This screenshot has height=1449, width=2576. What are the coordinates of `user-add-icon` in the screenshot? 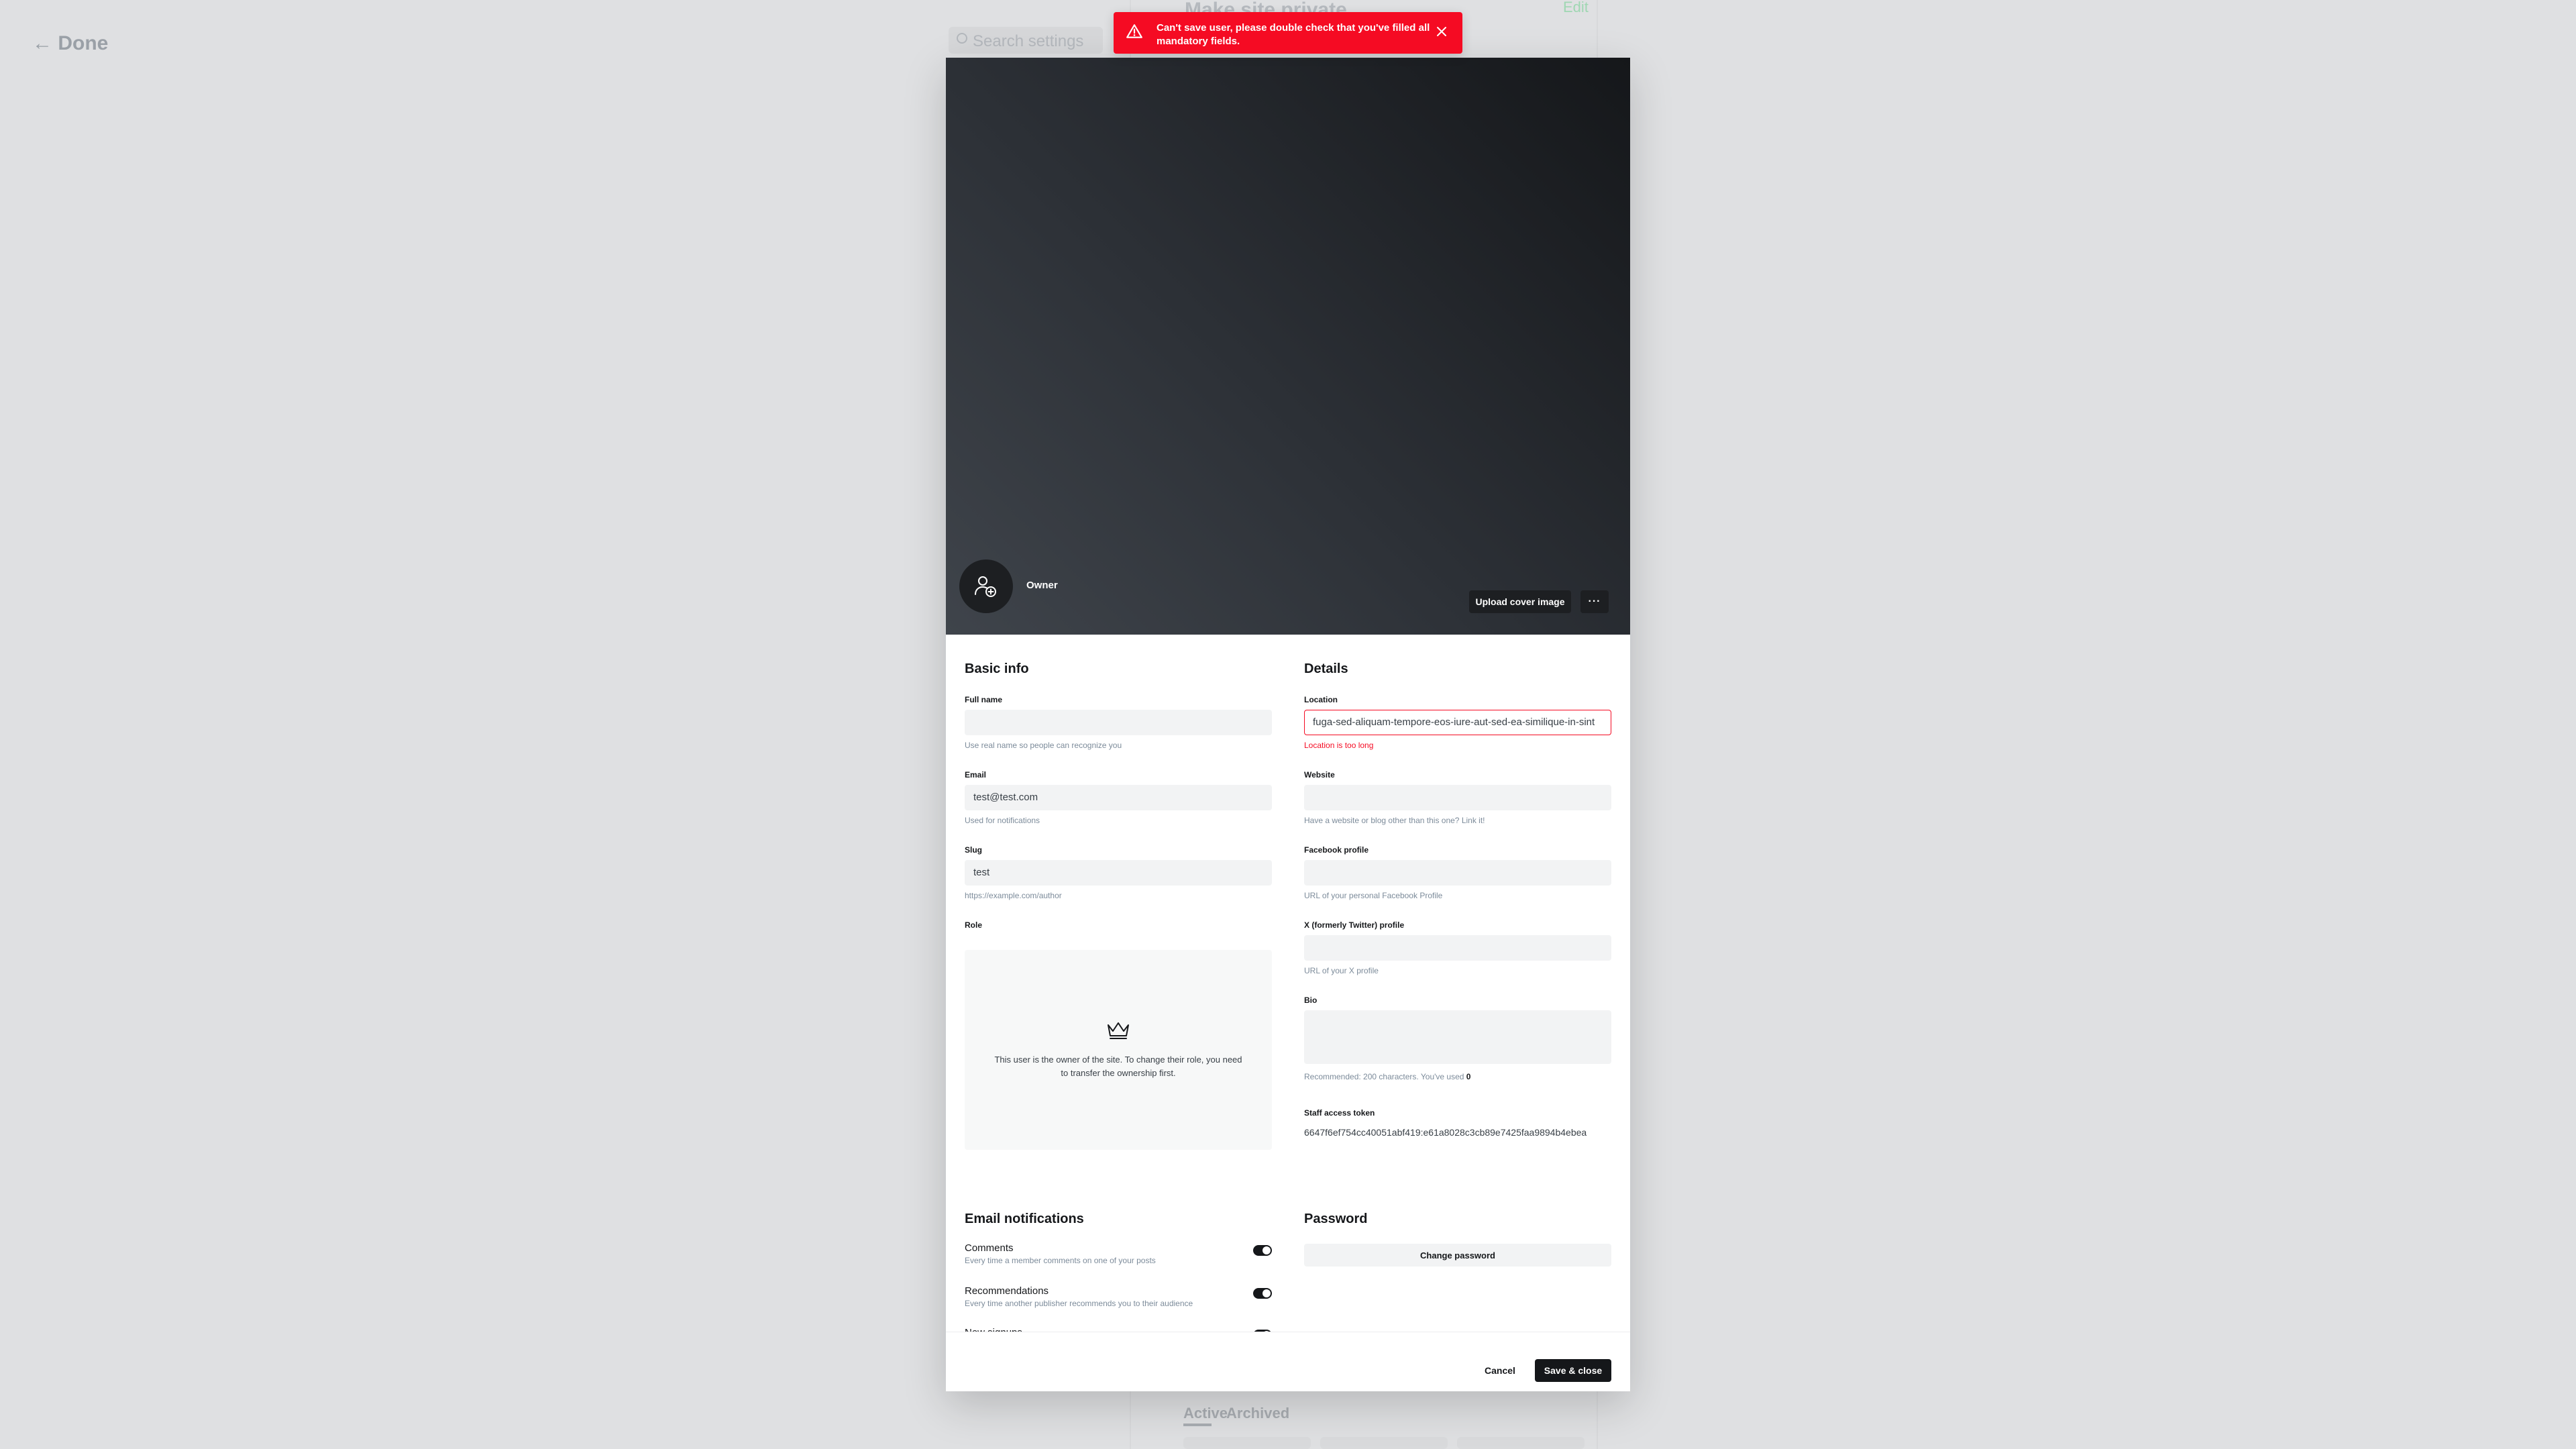 It's located at (985, 586).